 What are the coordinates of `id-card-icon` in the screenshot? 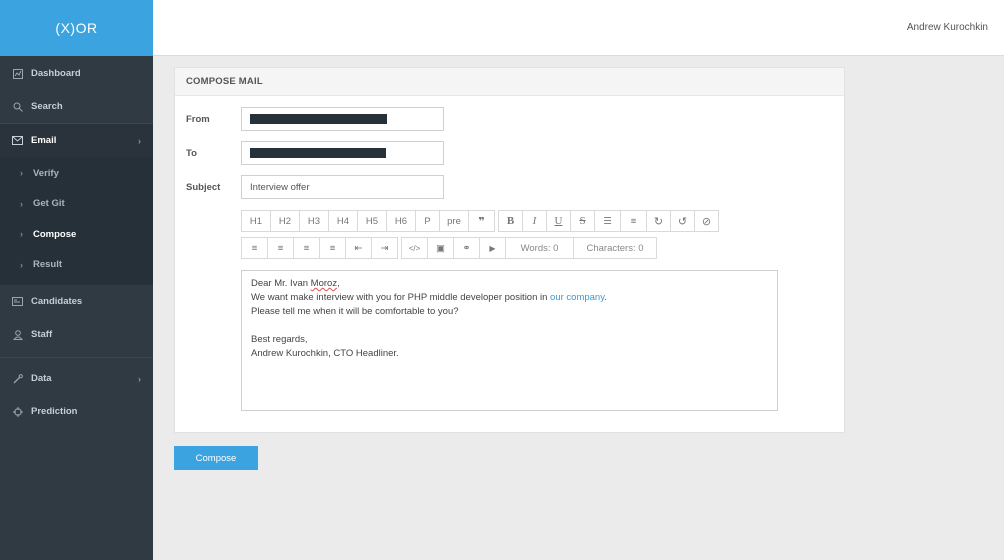 It's located at (17, 301).